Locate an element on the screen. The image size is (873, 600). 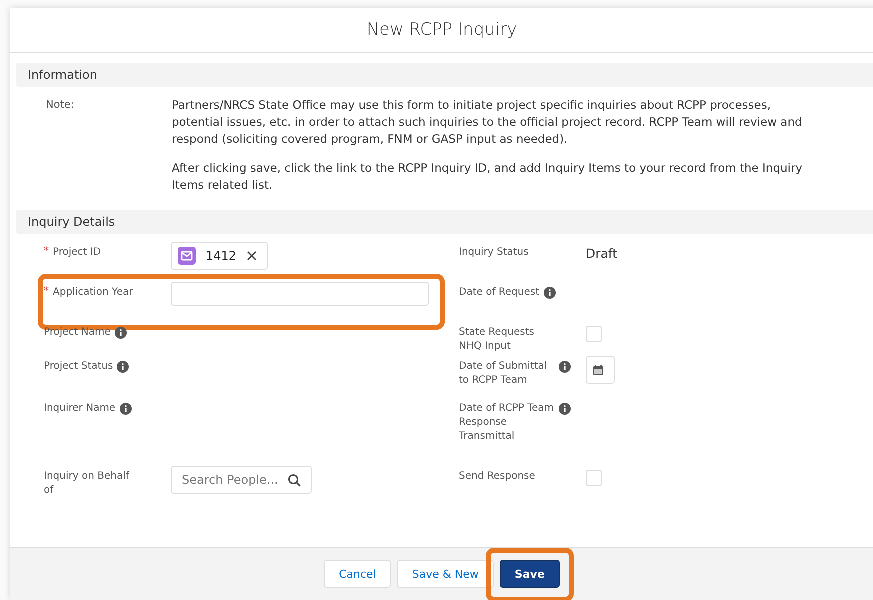
envelope-icon is located at coordinates (187, 256).